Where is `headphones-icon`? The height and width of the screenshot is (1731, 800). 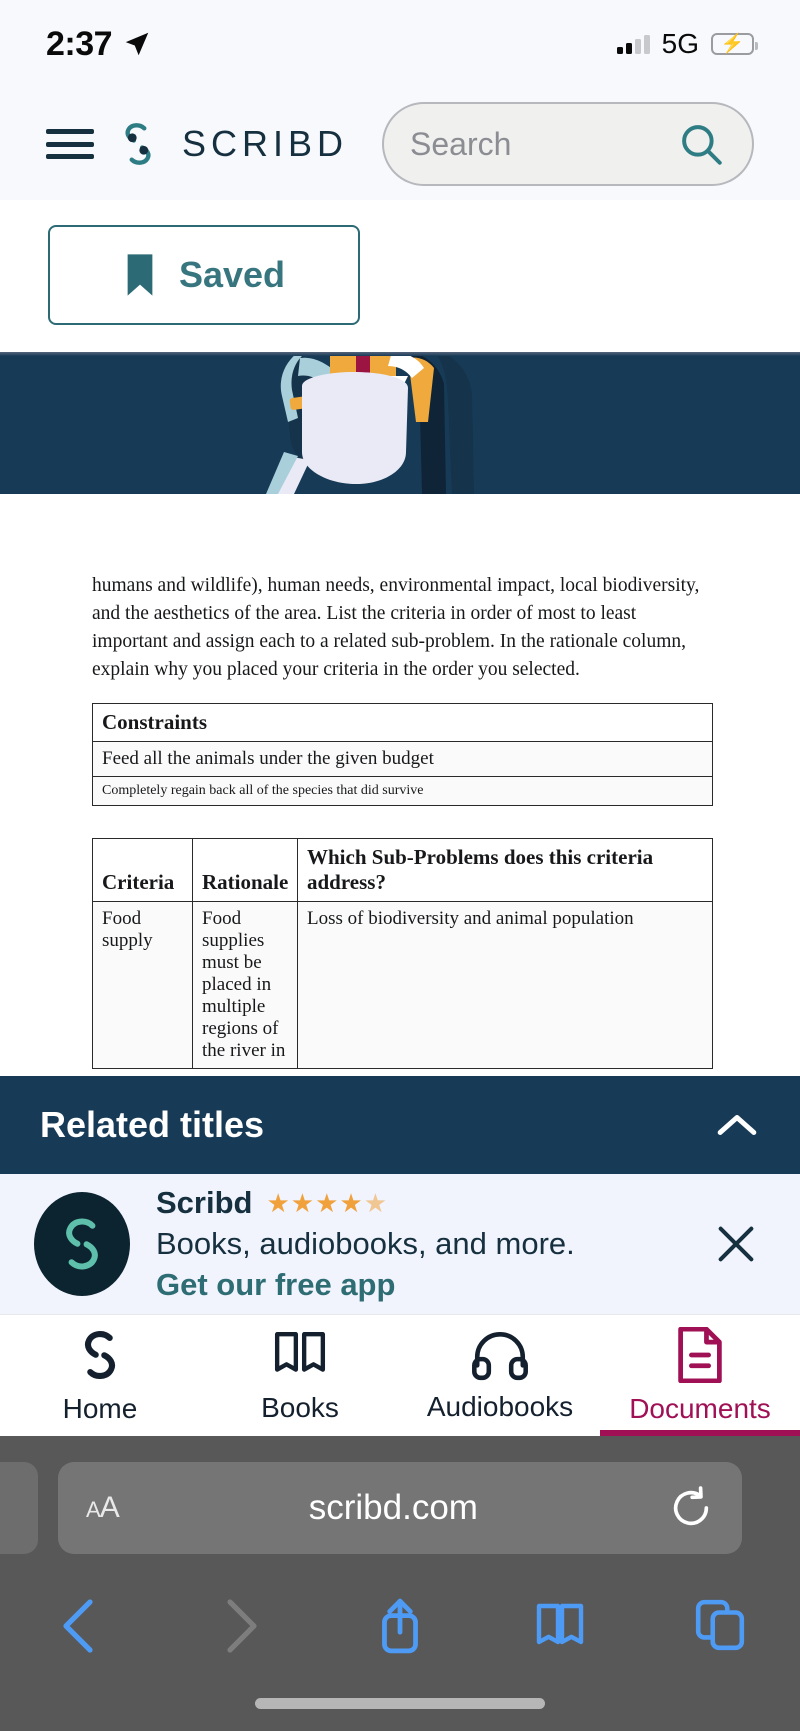 headphones-icon is located at coordinates (500, 1355).